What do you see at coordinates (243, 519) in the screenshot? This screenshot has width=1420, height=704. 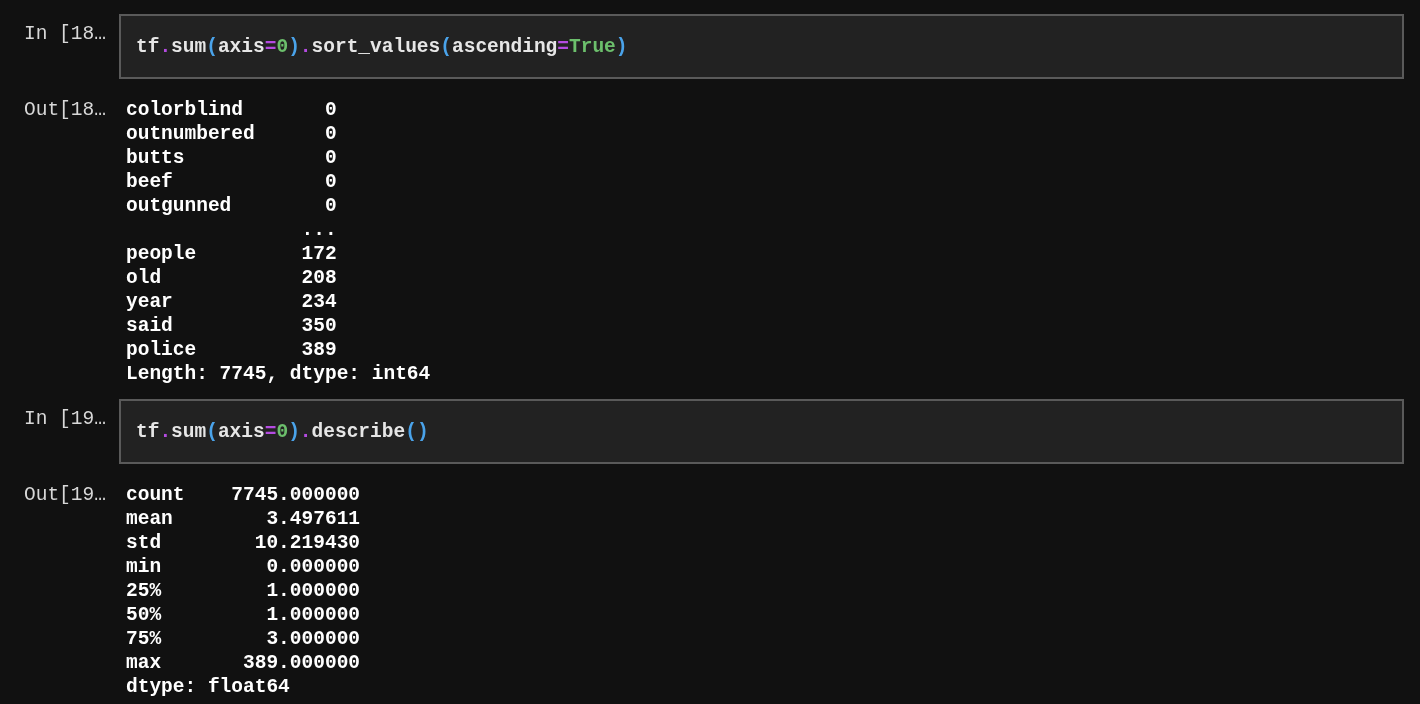 I see `output-line: mean 3.497611` at bounding box center [243, 519].